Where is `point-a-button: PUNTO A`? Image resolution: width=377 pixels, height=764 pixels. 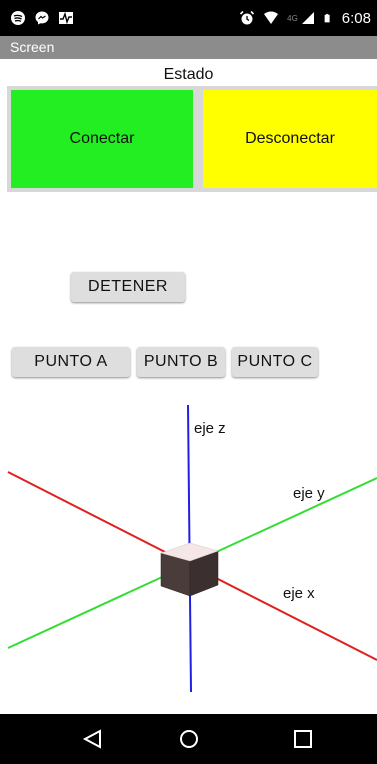 point-a-button: PUNTO A is located at coordinates (71, 362).